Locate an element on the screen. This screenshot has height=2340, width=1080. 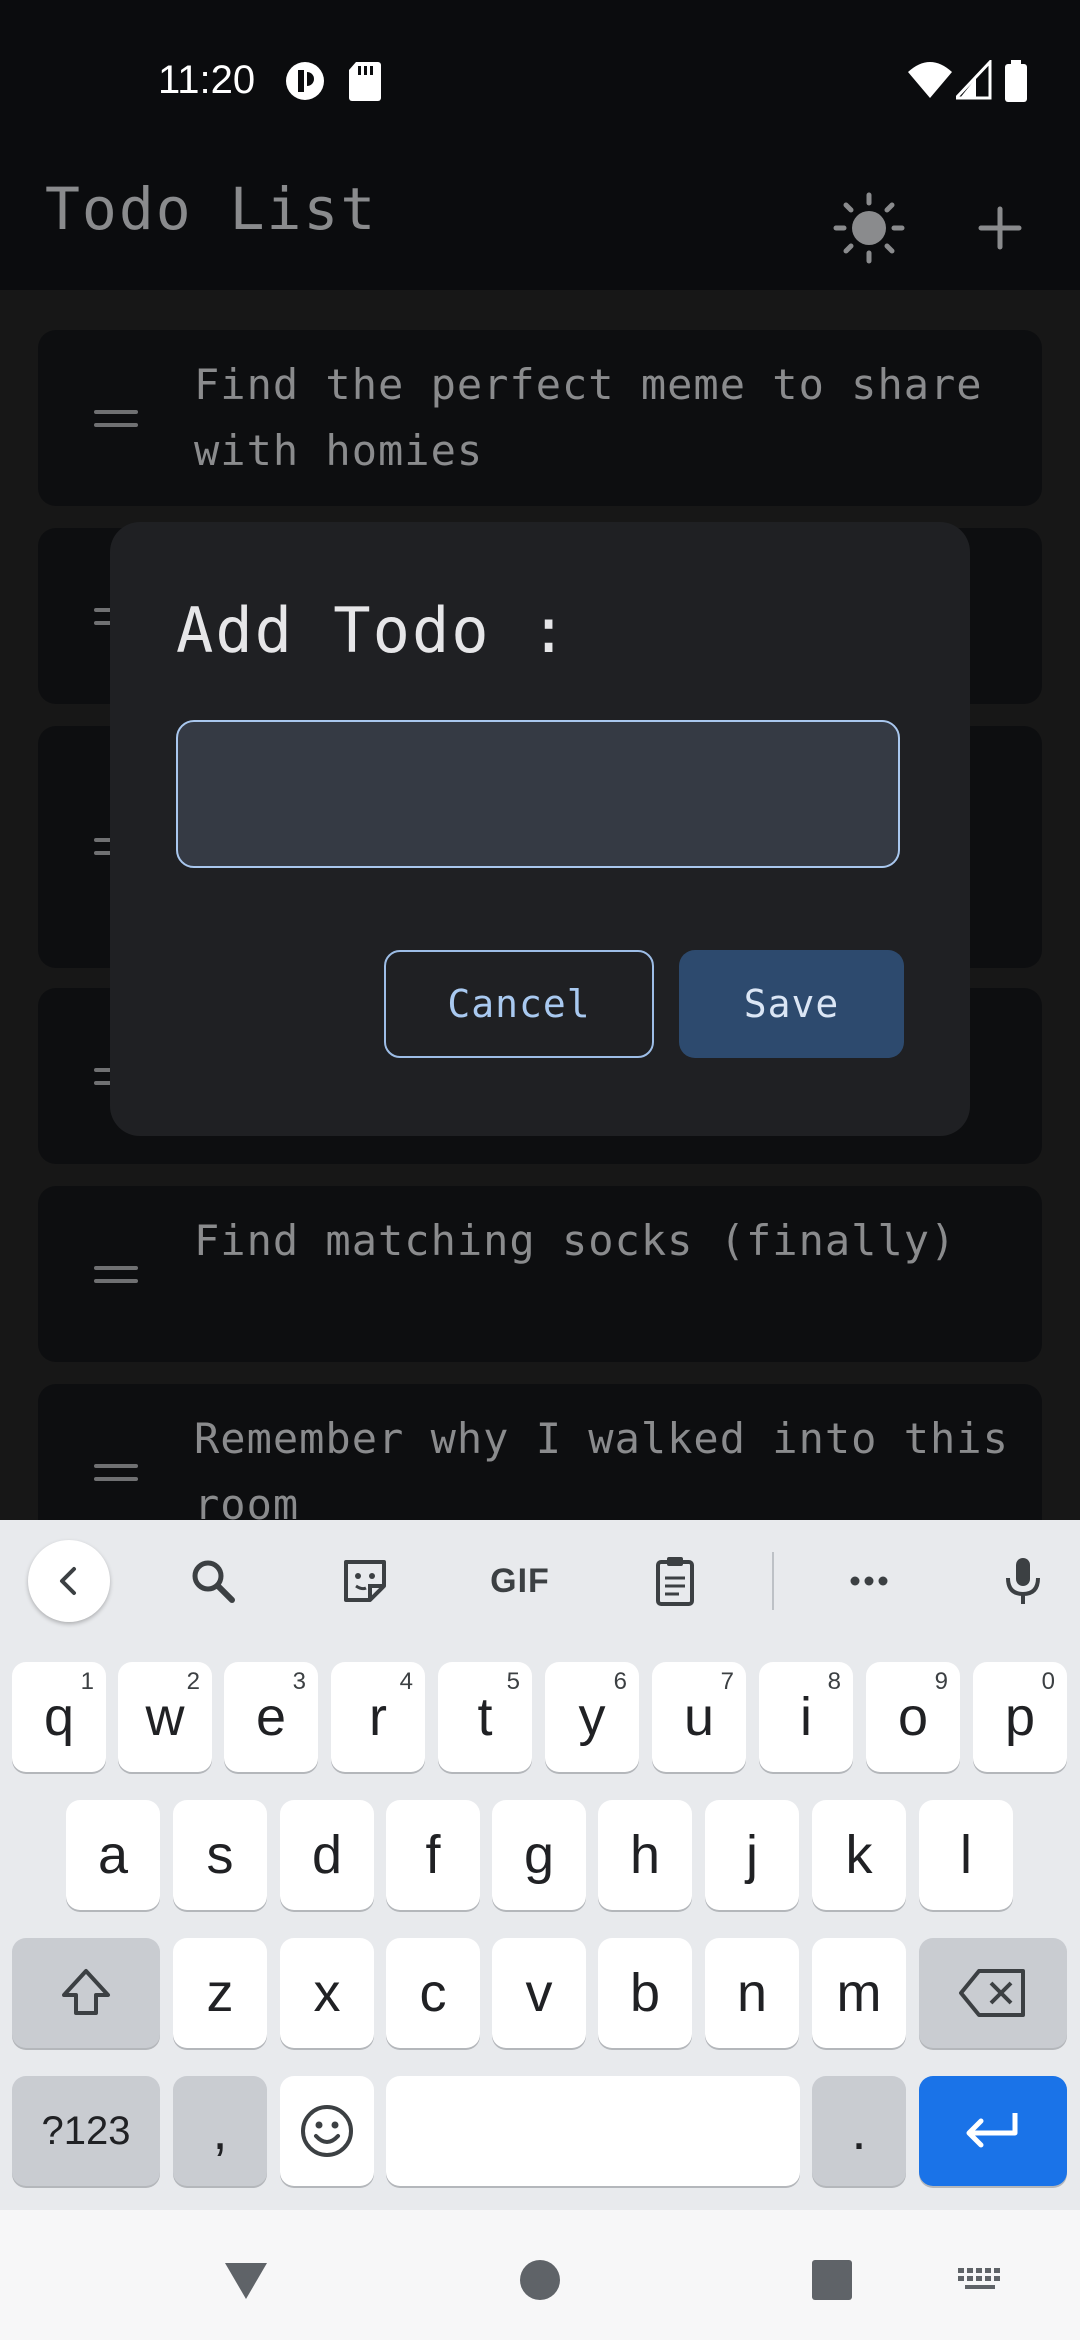
system-nav-bar is located at coordinates (540, 2275).